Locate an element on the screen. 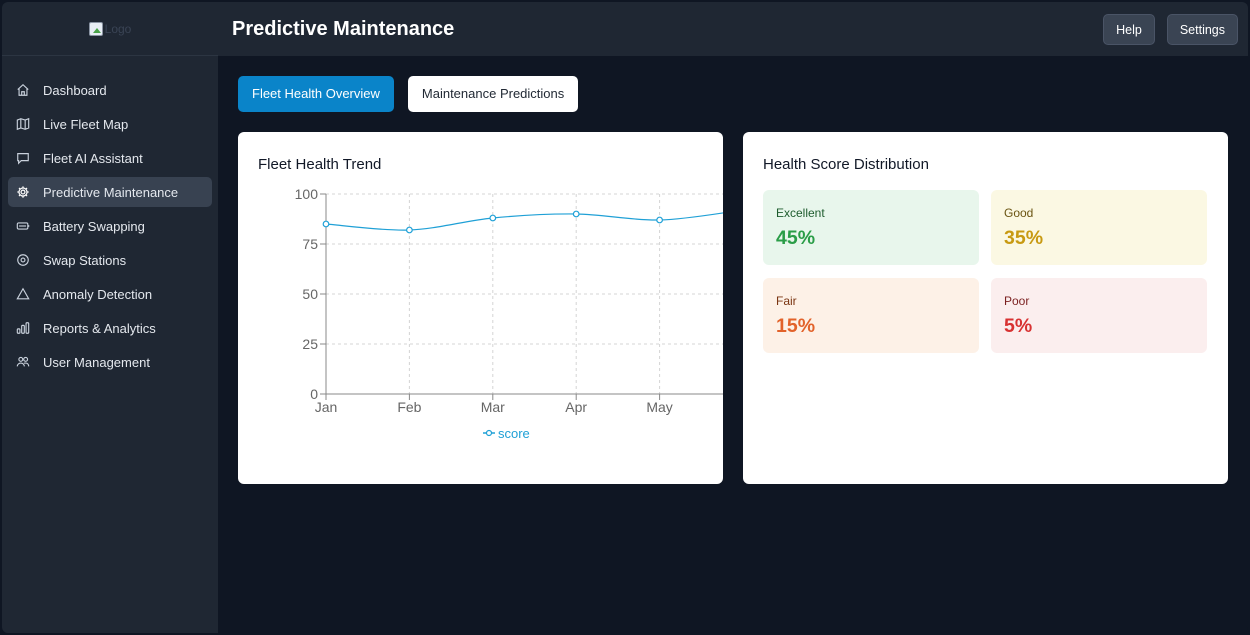  sidebar-item-predictive-maintenance: Predictive Maintenance is located at coordinates (110, 192).